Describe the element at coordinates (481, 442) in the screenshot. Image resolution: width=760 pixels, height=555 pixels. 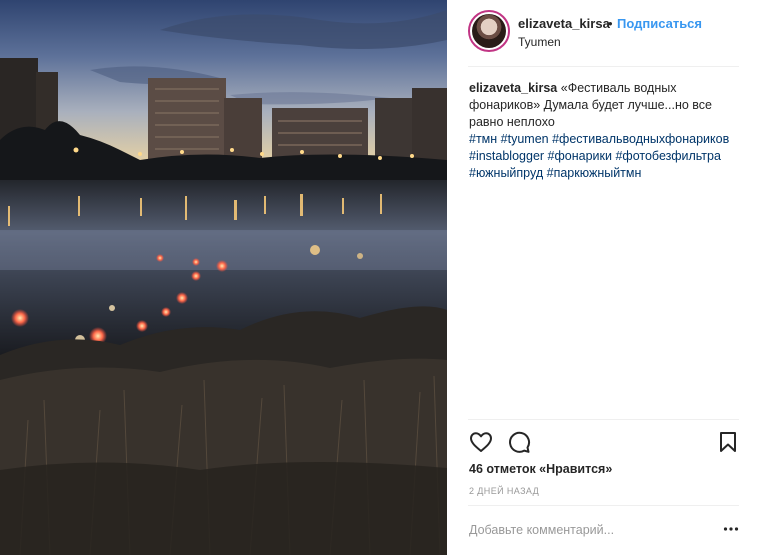
I see `heart-icon` at that location.